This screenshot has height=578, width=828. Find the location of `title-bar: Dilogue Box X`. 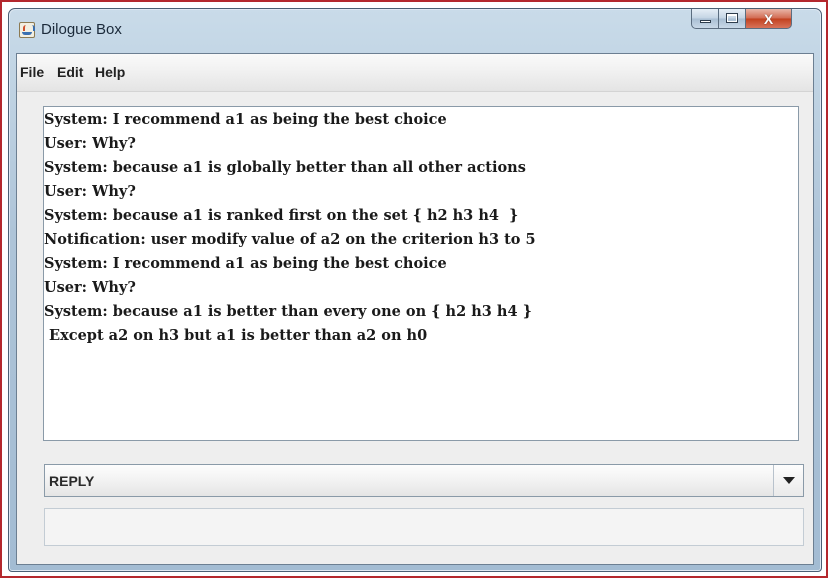

title-bar: Dilogue Box X is located at coordinates (415, 31).